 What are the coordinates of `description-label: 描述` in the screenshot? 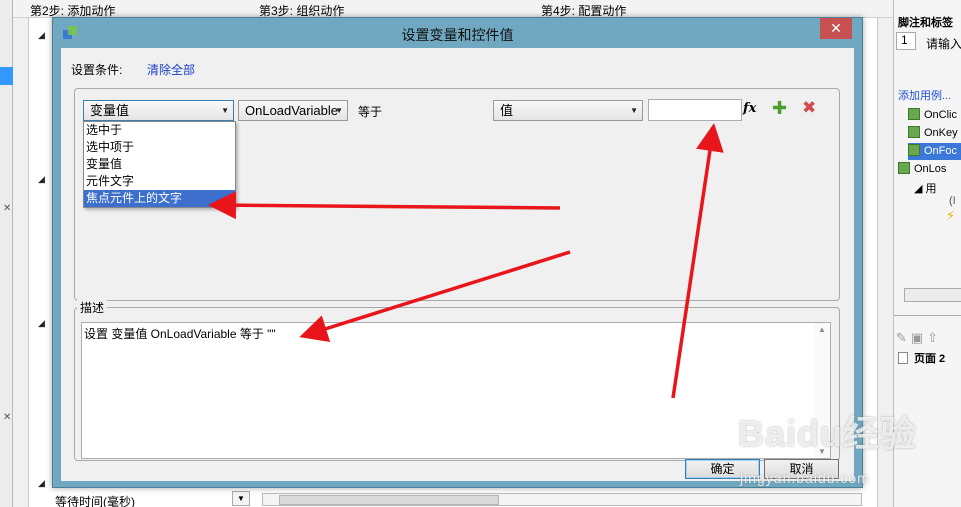 It's located at (92, 307).